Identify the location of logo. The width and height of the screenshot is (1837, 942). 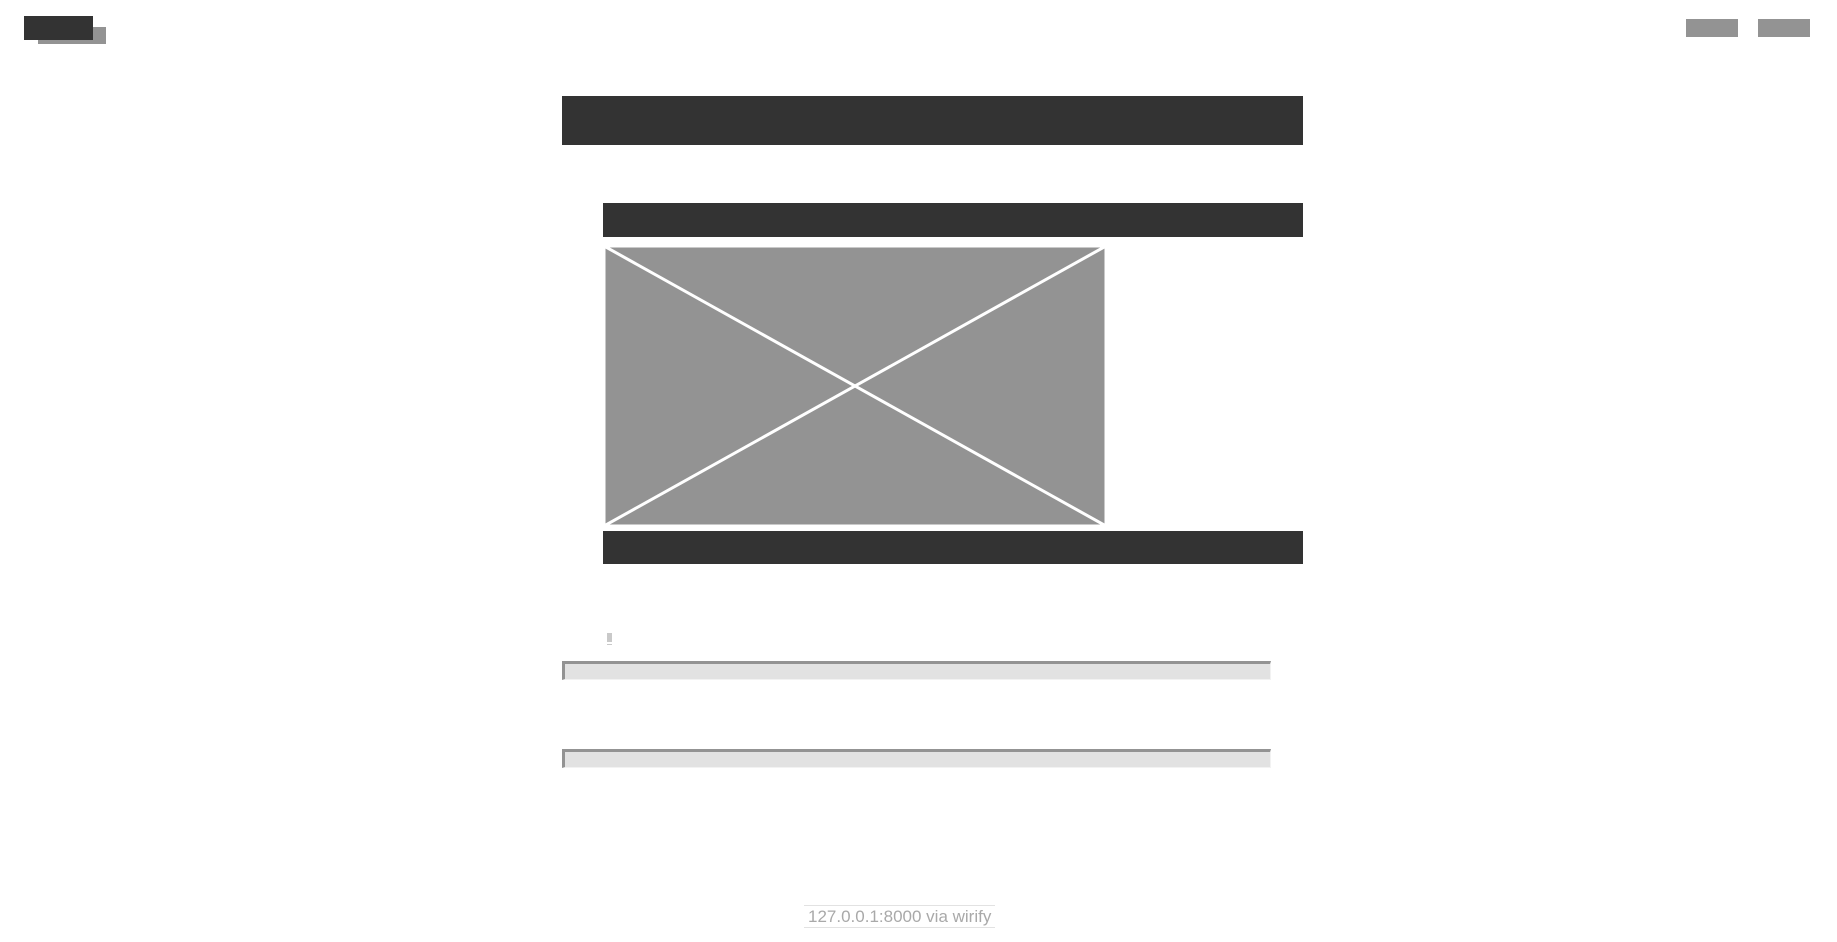
(65, 31).